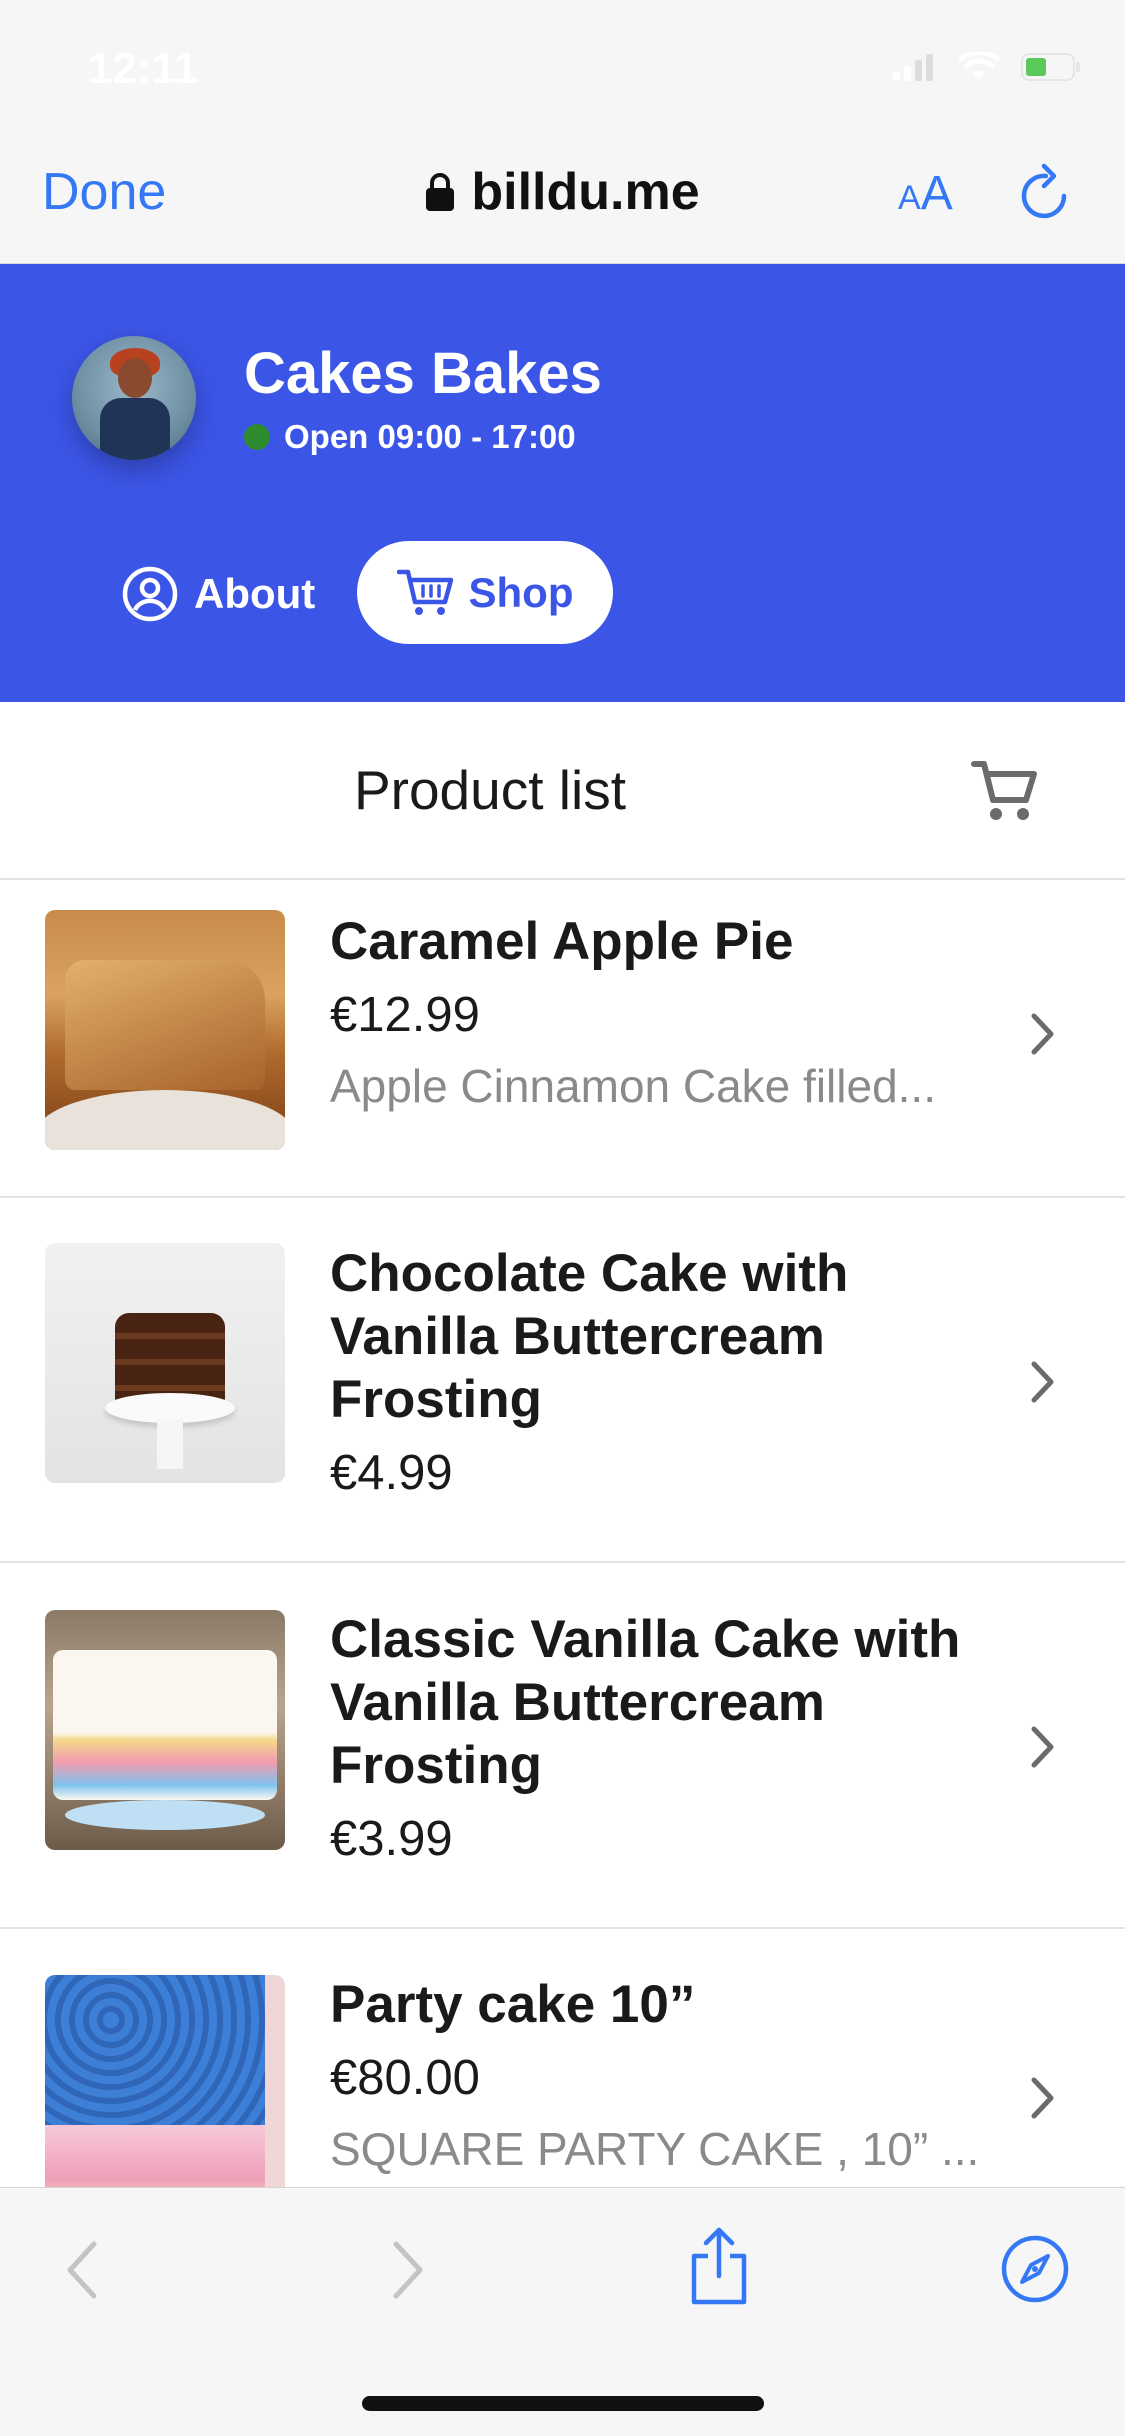 The width and height of the screenshot is (1125, 2436). Describe the element at coordinates (719, 2266) in the screenshot. I see `share-icon` at that location.